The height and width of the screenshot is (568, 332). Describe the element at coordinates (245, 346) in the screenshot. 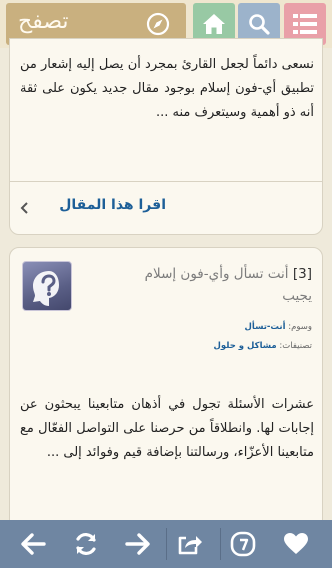

I see `category-link: مشاكل و حلول` at that location.